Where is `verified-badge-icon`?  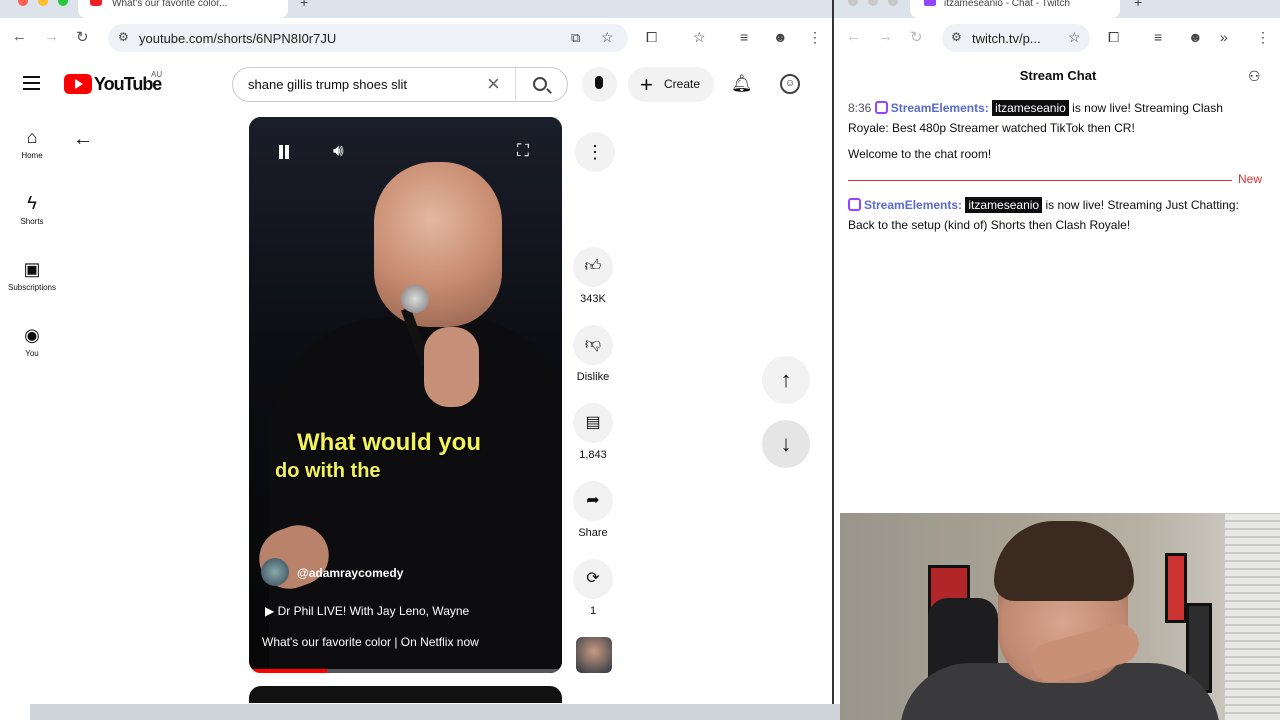 verified-badge-icon is located at coordinates (854, 204).